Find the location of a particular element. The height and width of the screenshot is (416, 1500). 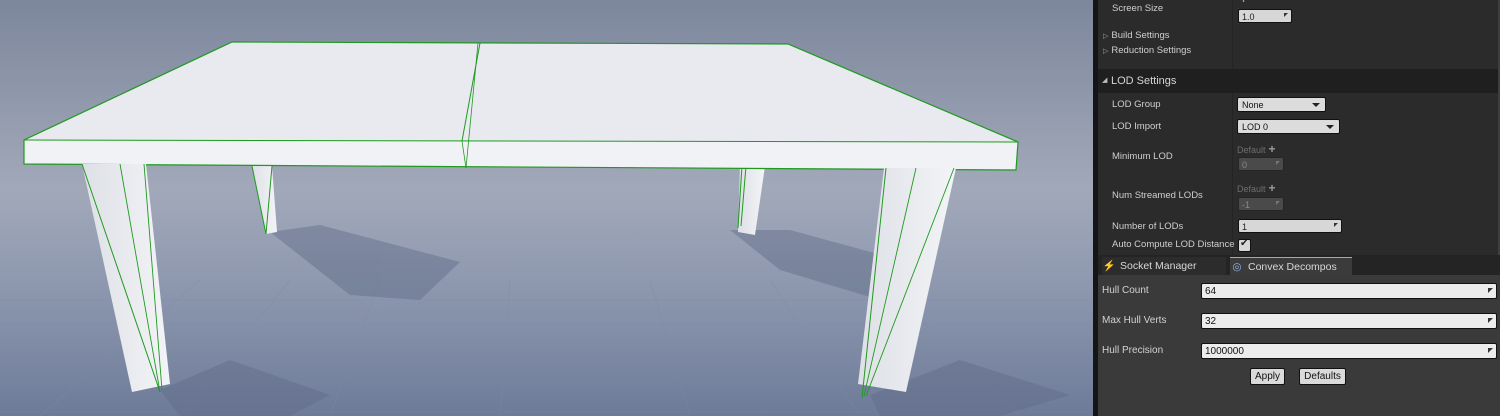

screen-size-value: 1.0 is located at coordinates (1248, 17).